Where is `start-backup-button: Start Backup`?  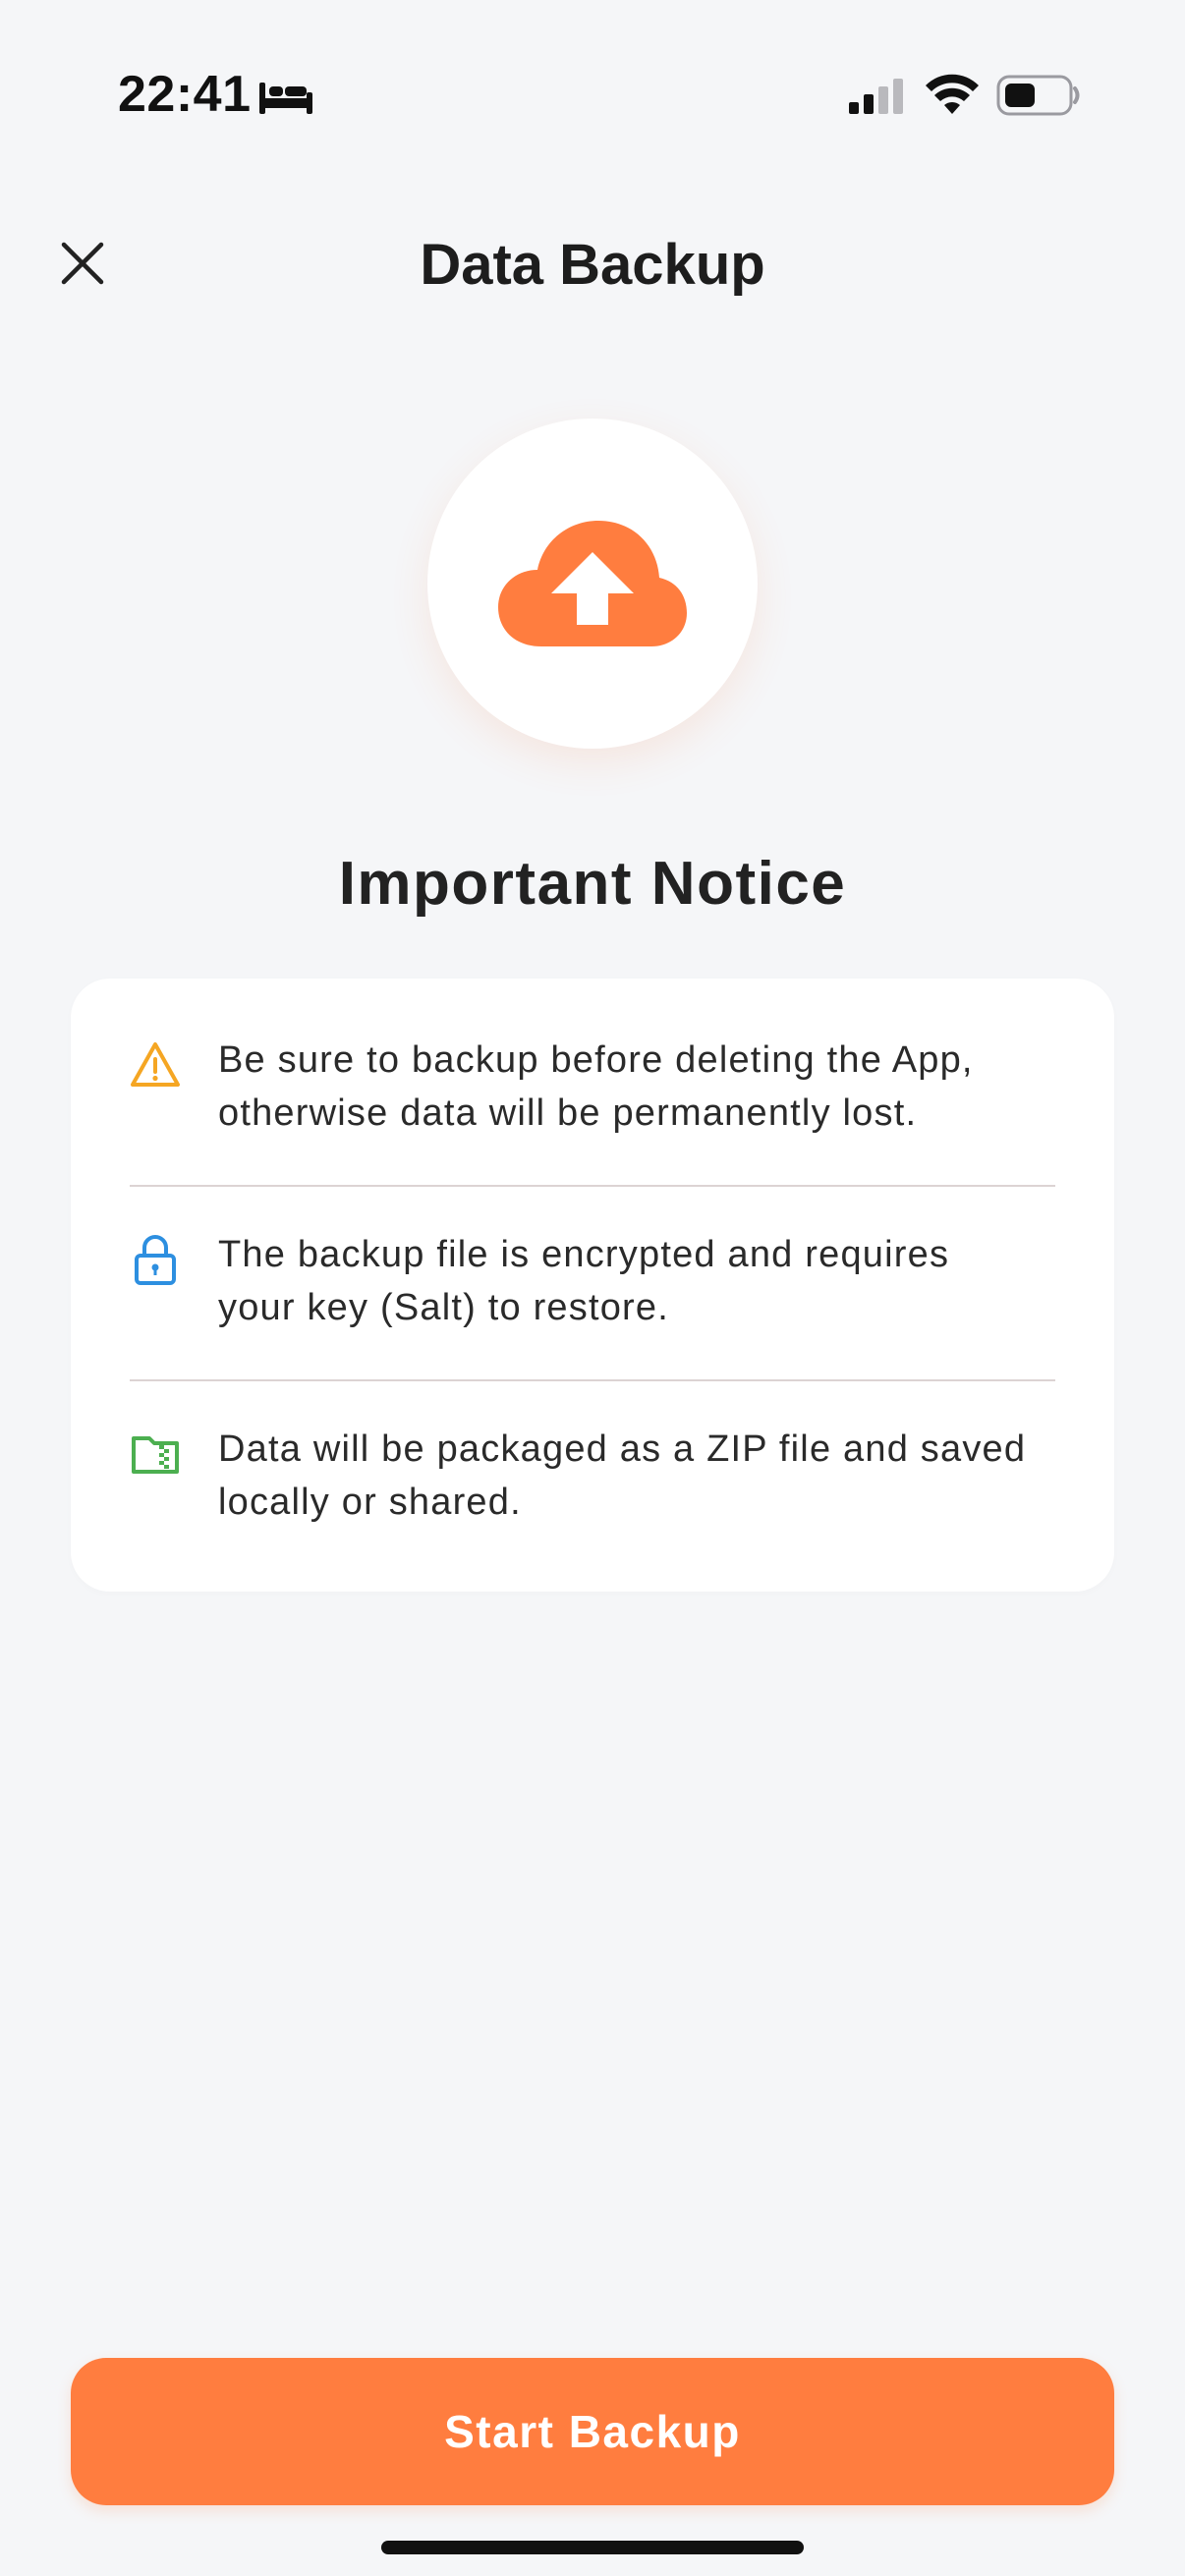 start-backup-button: Start Backup is located at coordinates (592, 2431).